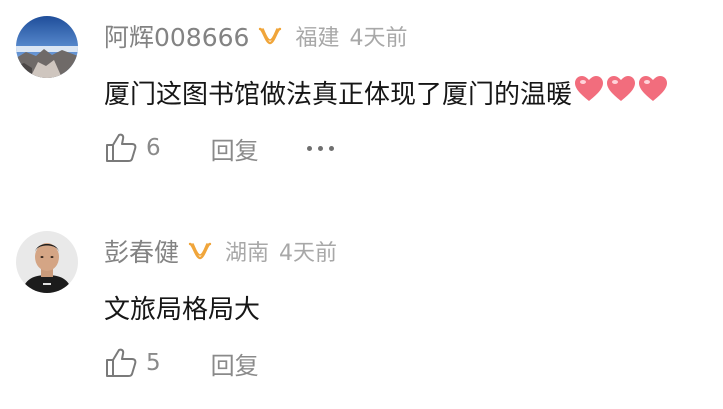 The height and width of the screenshot is (409, 723). Describe the element at coordinates (317, 38) in the screenshot. I see `location: 福建` at that location.